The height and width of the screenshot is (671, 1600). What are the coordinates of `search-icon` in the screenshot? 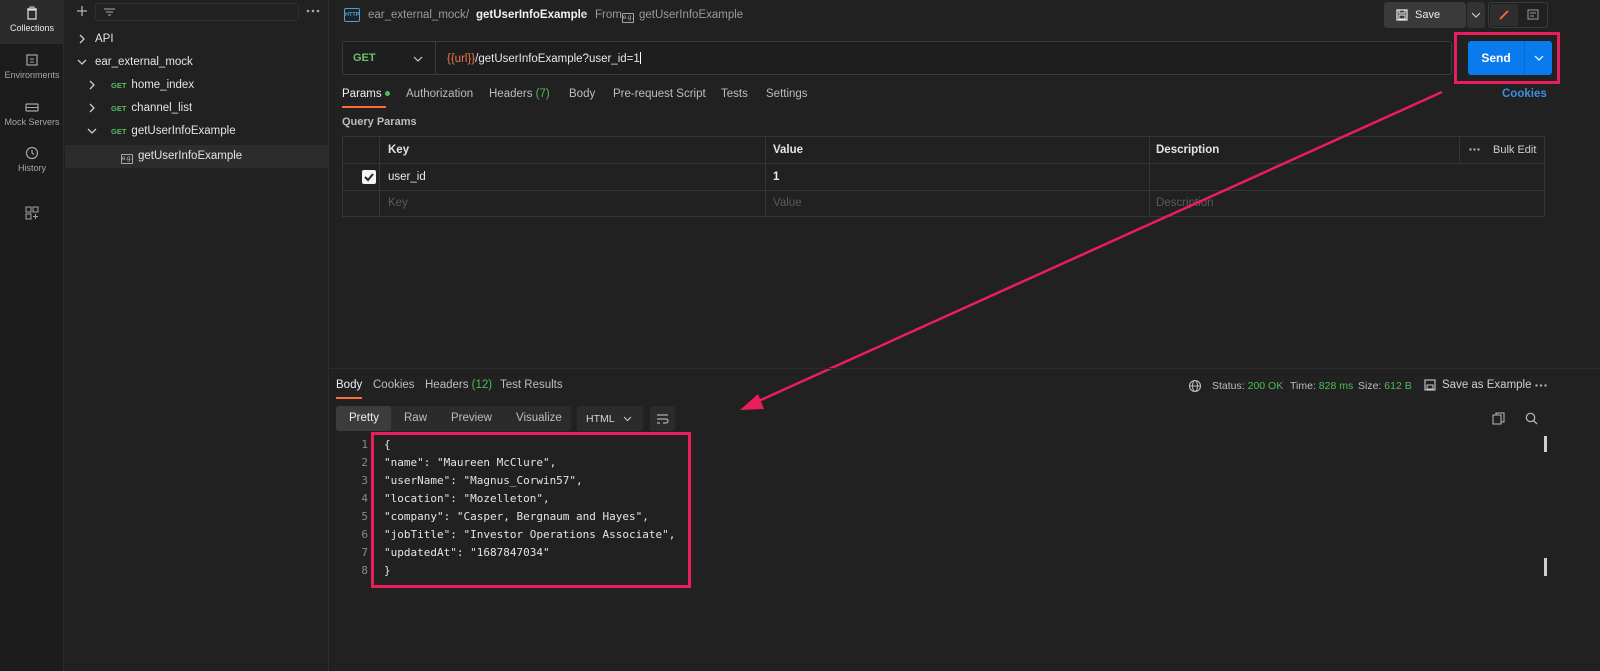 It's located at (1531, 418).